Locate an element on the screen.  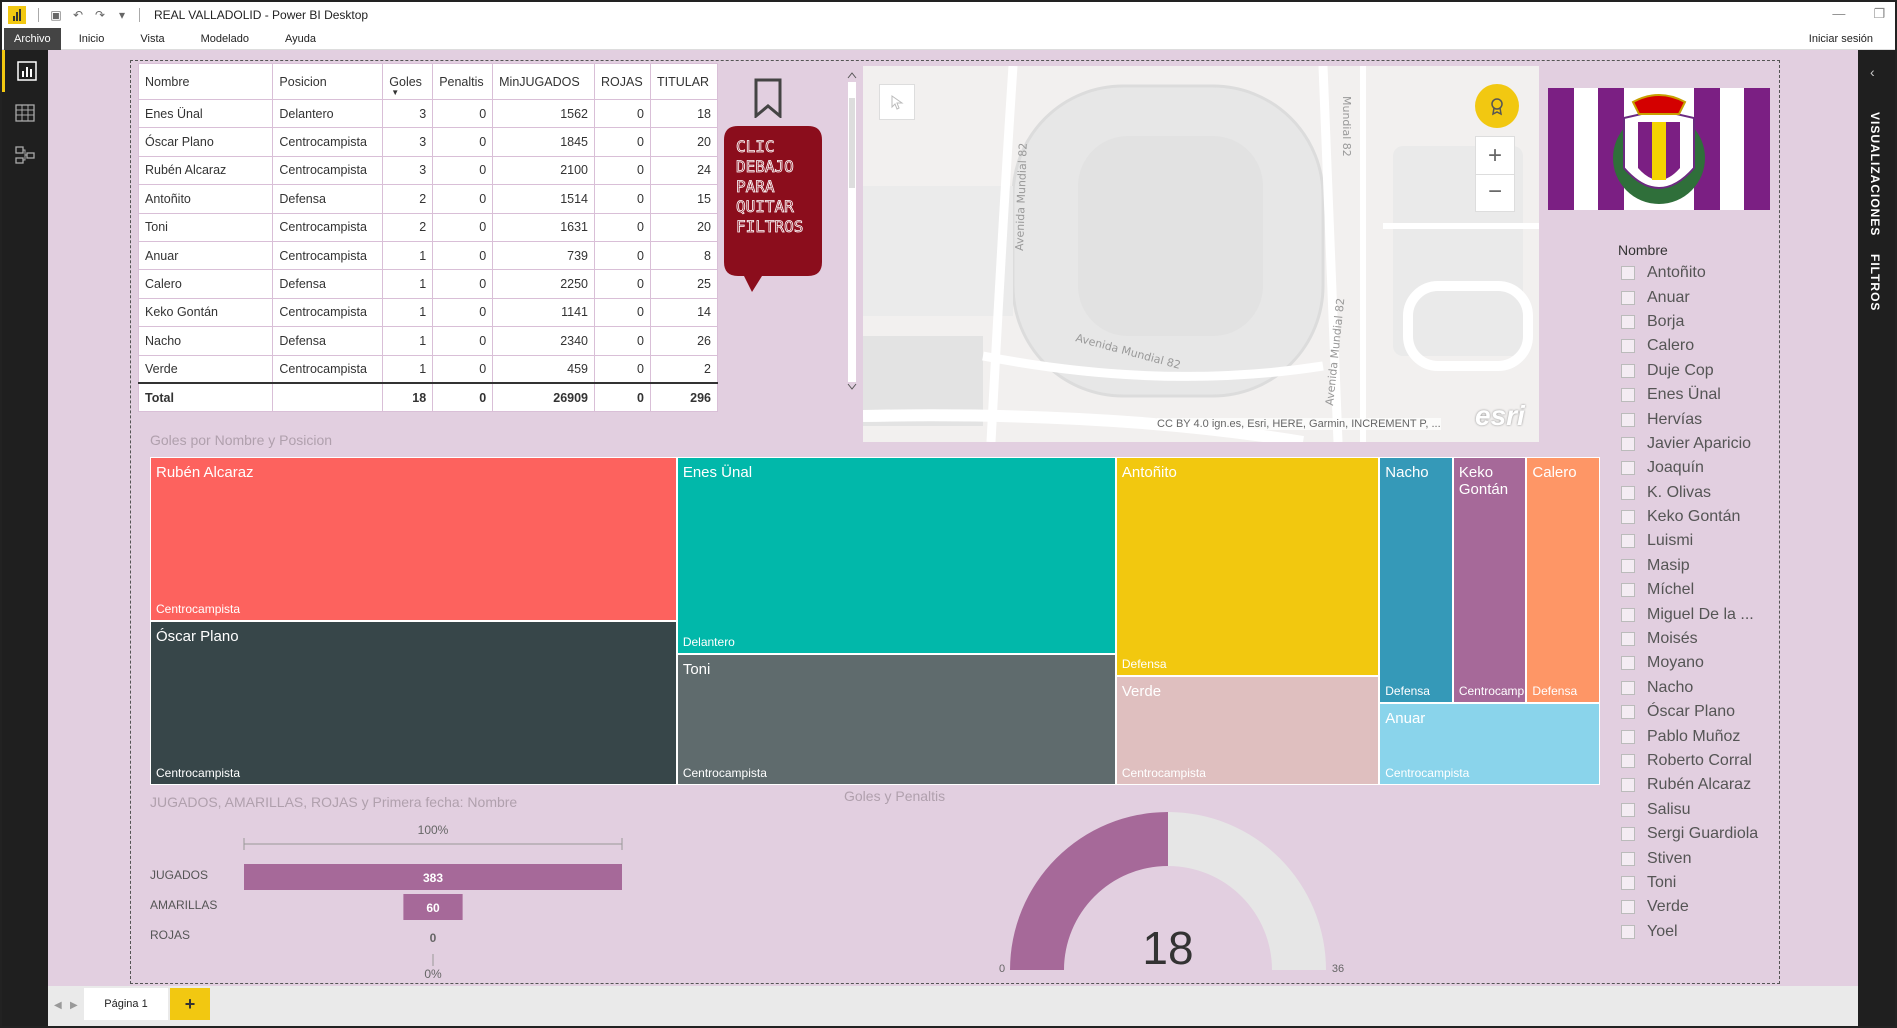
map-locate-button is located at coordinates (1497, 106).